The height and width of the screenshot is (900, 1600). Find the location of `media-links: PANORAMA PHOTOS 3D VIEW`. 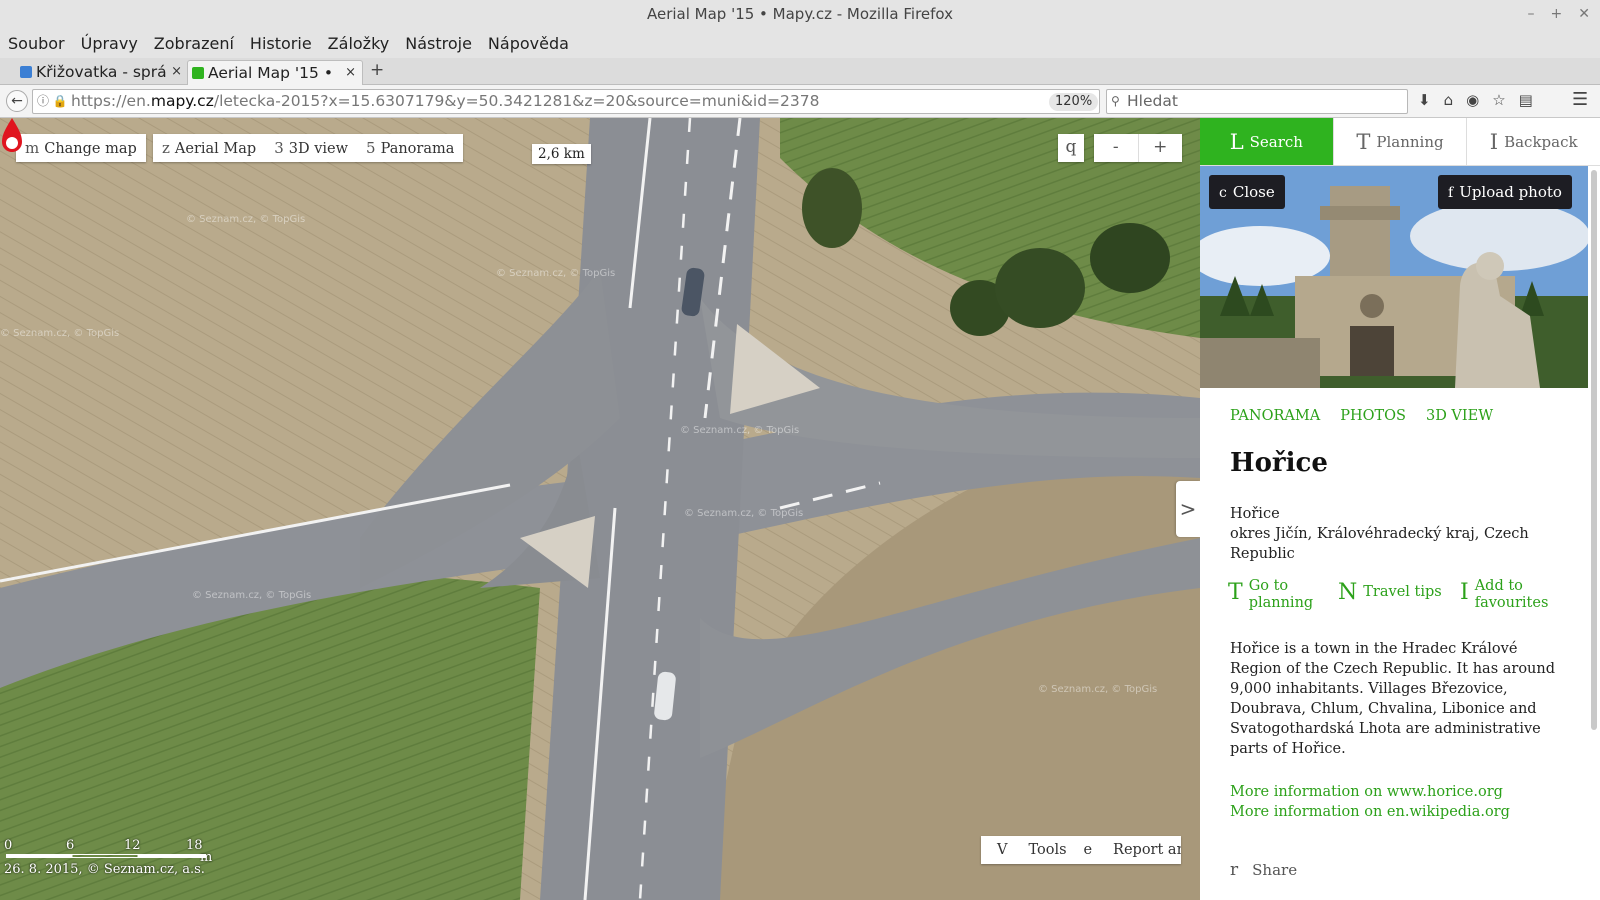

media-links: PANORAMA PHOTOS 3D VIEW is located at coordinates (1361, 416).